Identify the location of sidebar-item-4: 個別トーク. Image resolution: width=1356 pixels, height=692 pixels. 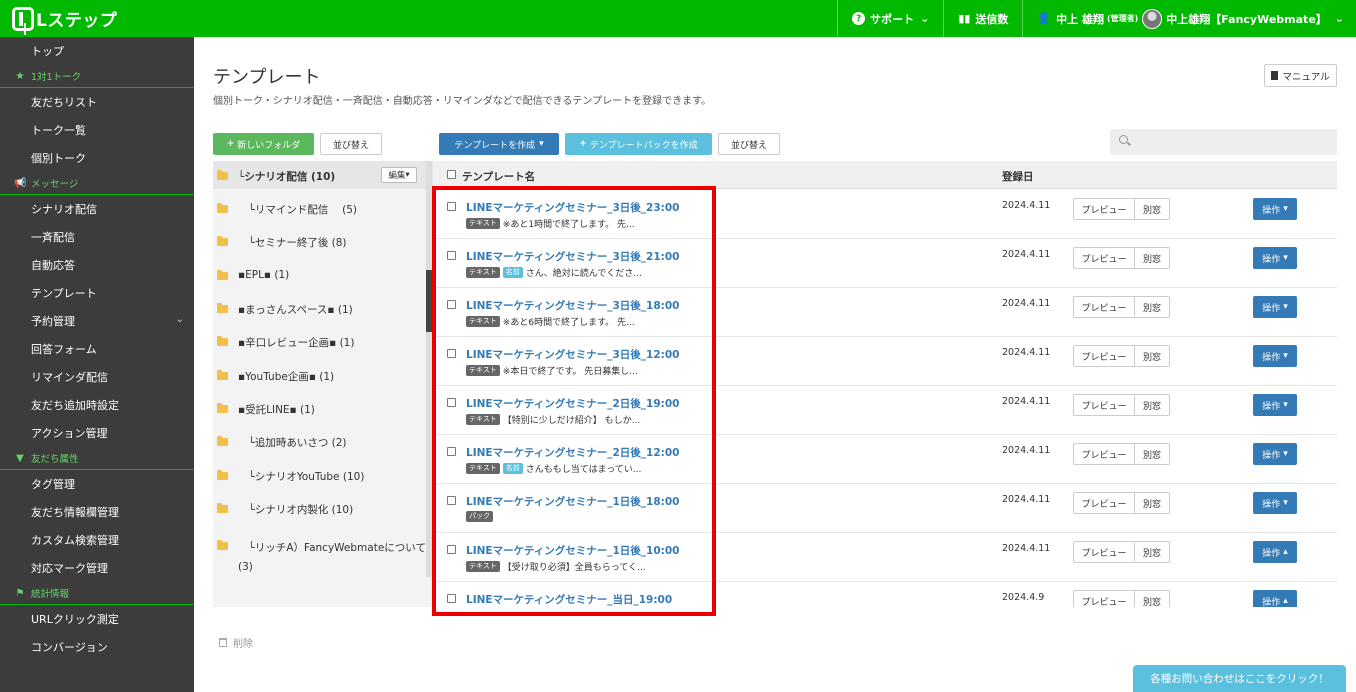
(97, 158).